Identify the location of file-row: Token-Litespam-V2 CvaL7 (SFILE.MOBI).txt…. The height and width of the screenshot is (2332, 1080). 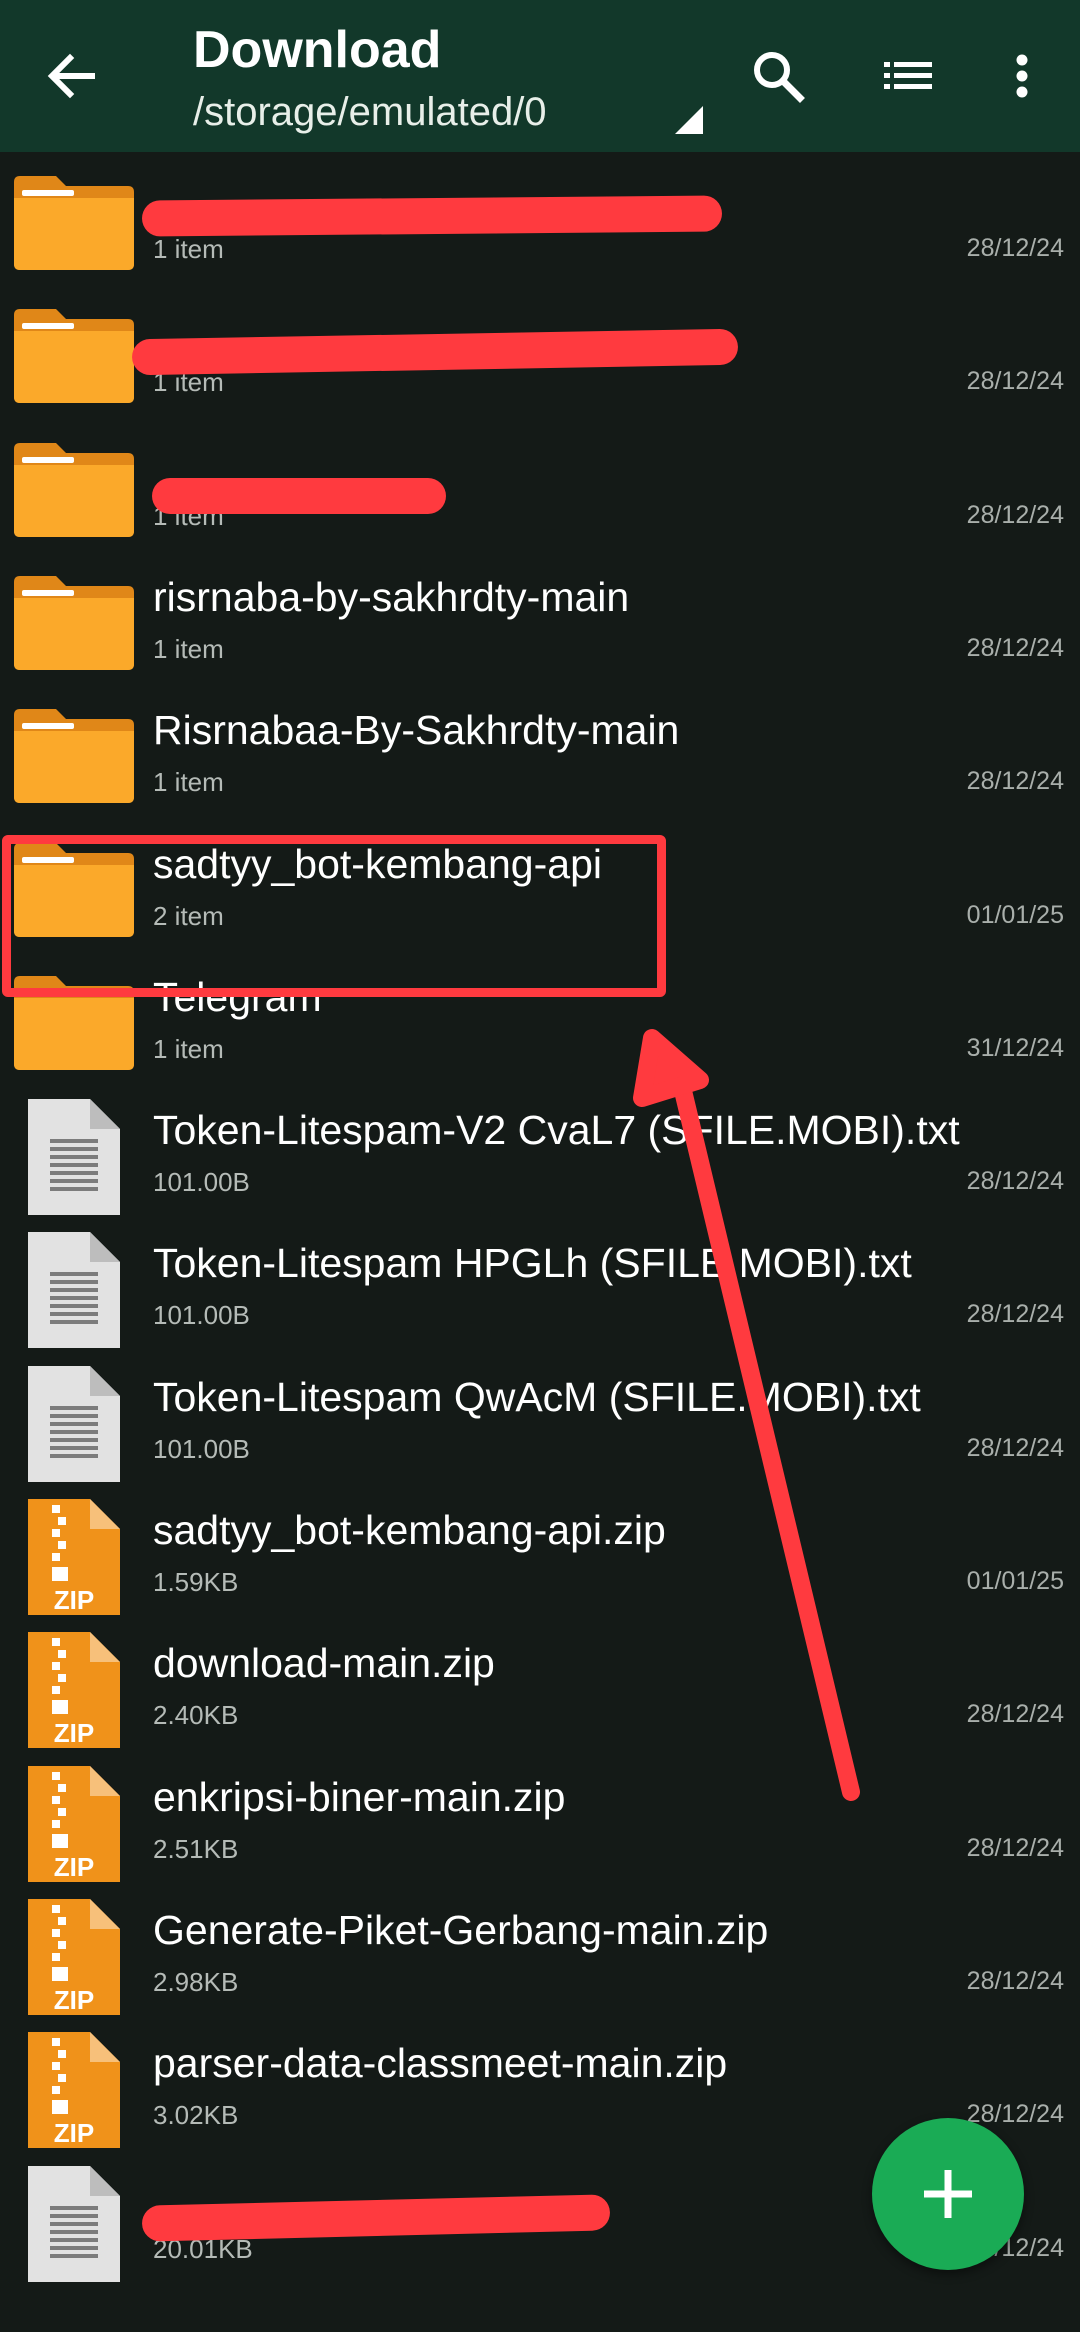
(540, 1151).